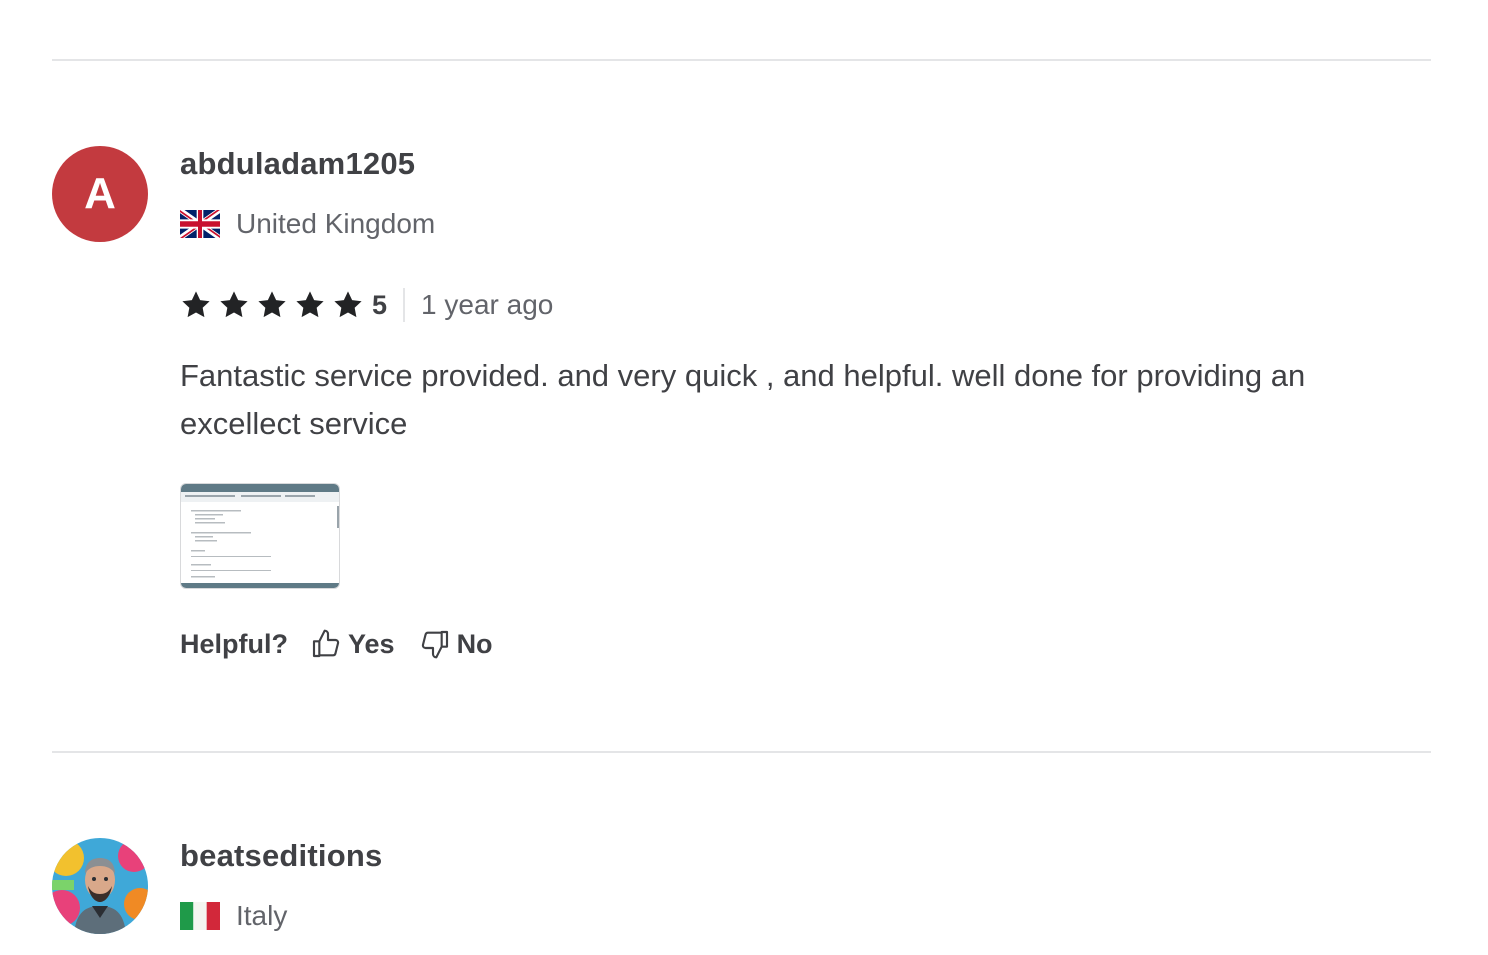  Describe the element at coordinates (487, 304) in the screenshot. I see `review-time: 1 year ago` at that location.